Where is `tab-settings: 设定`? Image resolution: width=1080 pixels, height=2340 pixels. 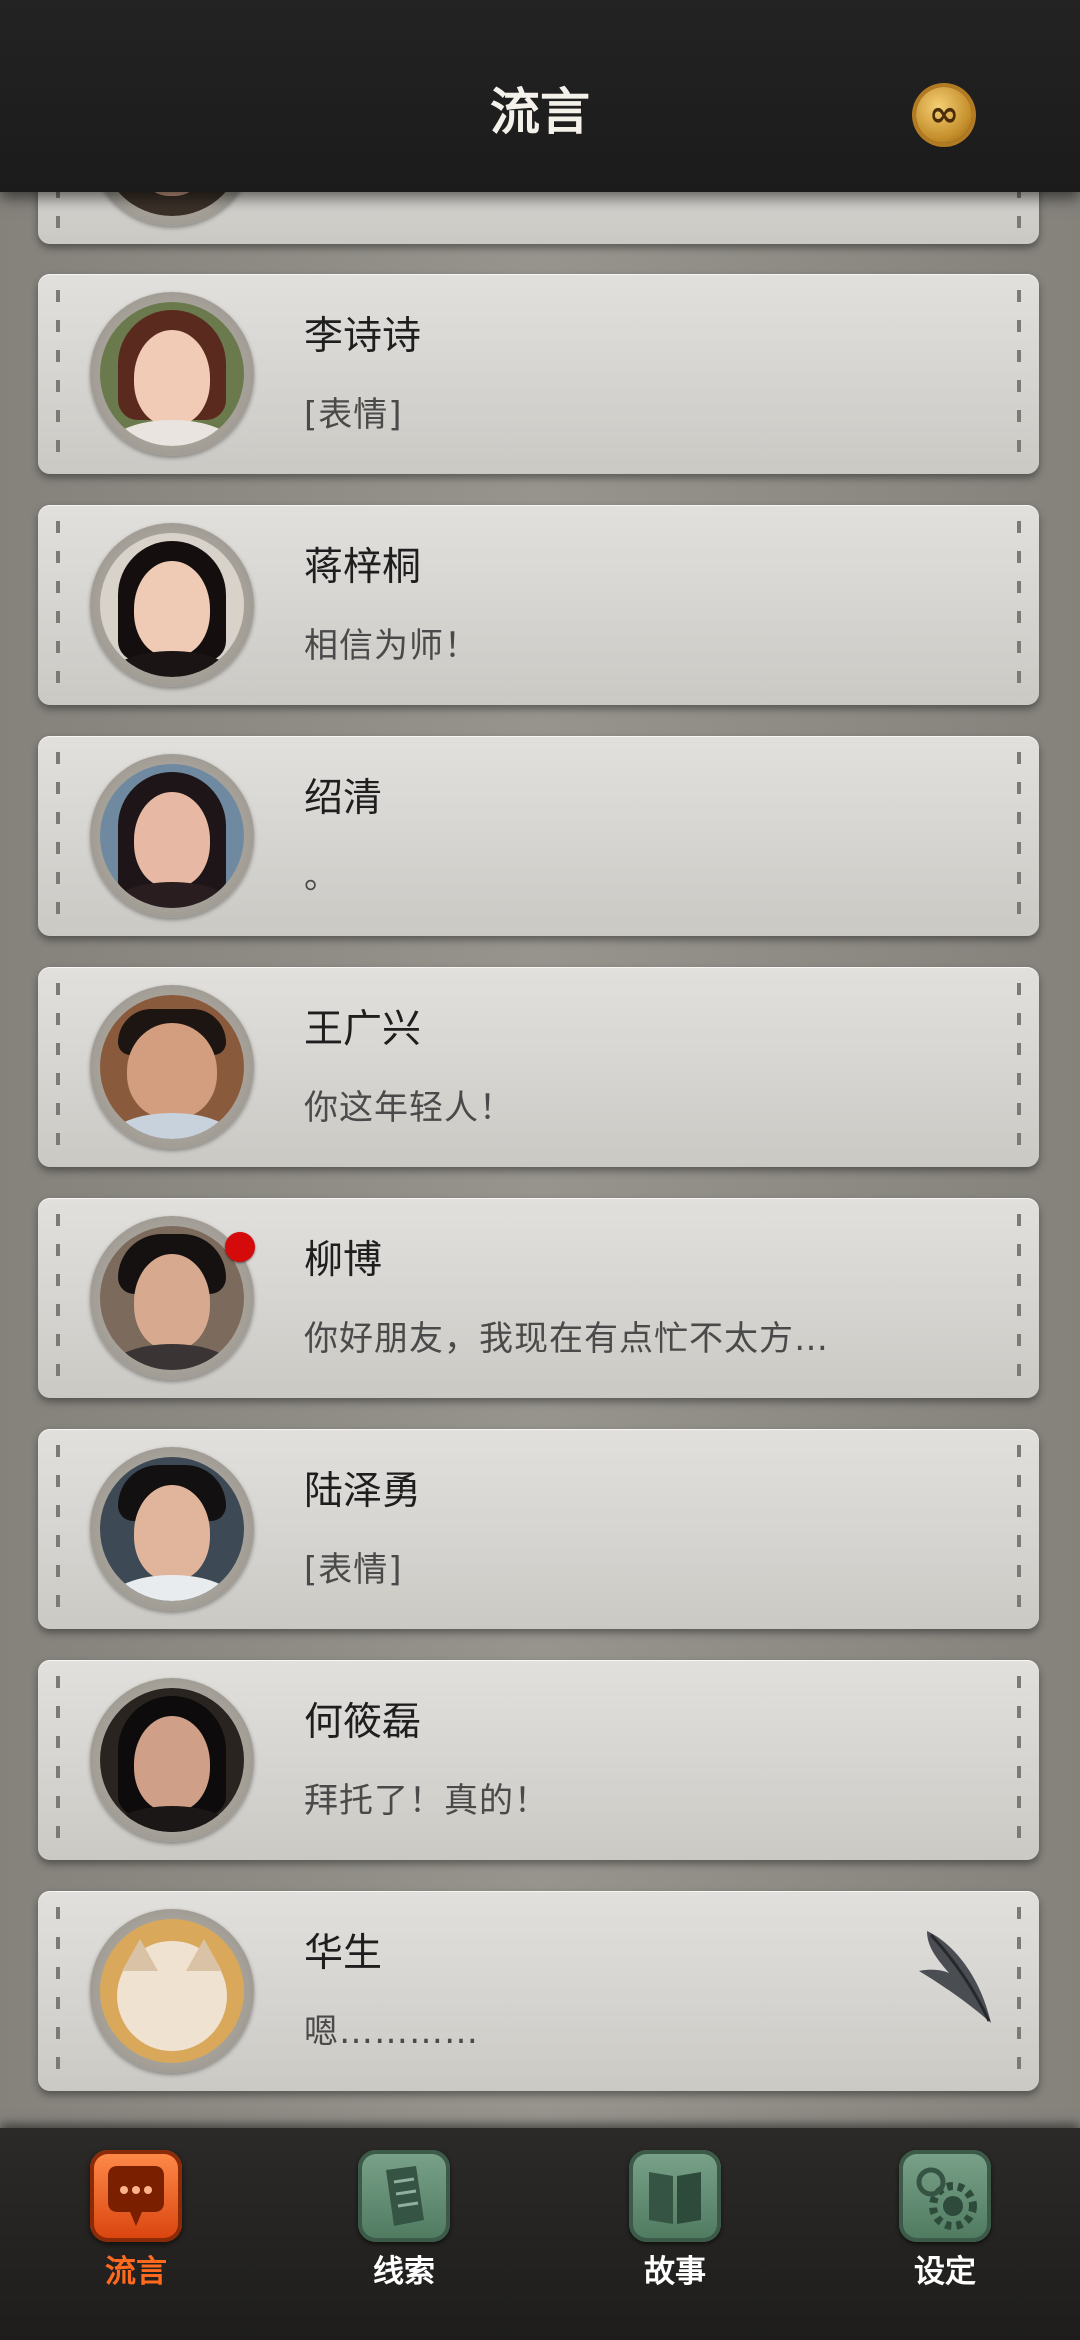
tab-settings: 设定 is located at coordinates (945, 2235).